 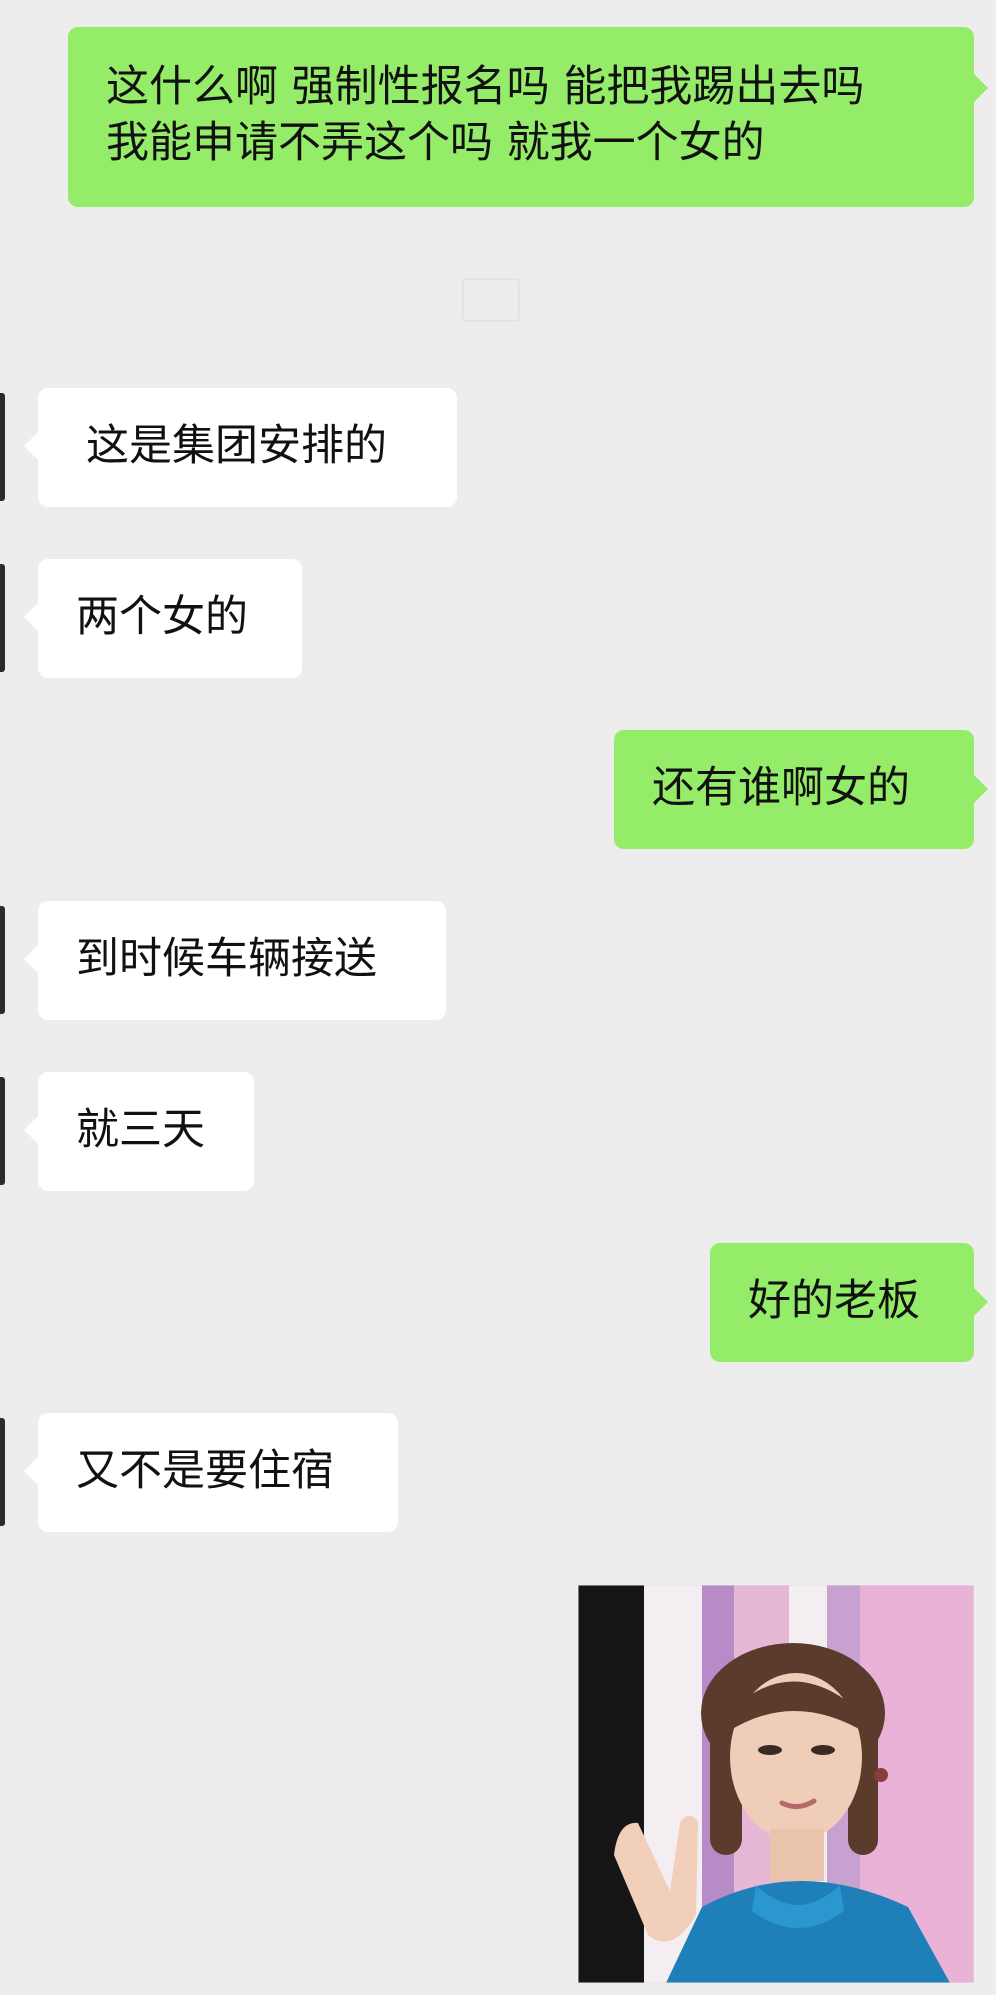 I want to click on message-bubble-incoming: 到时候车辆接送, so click(x=242, y=960).